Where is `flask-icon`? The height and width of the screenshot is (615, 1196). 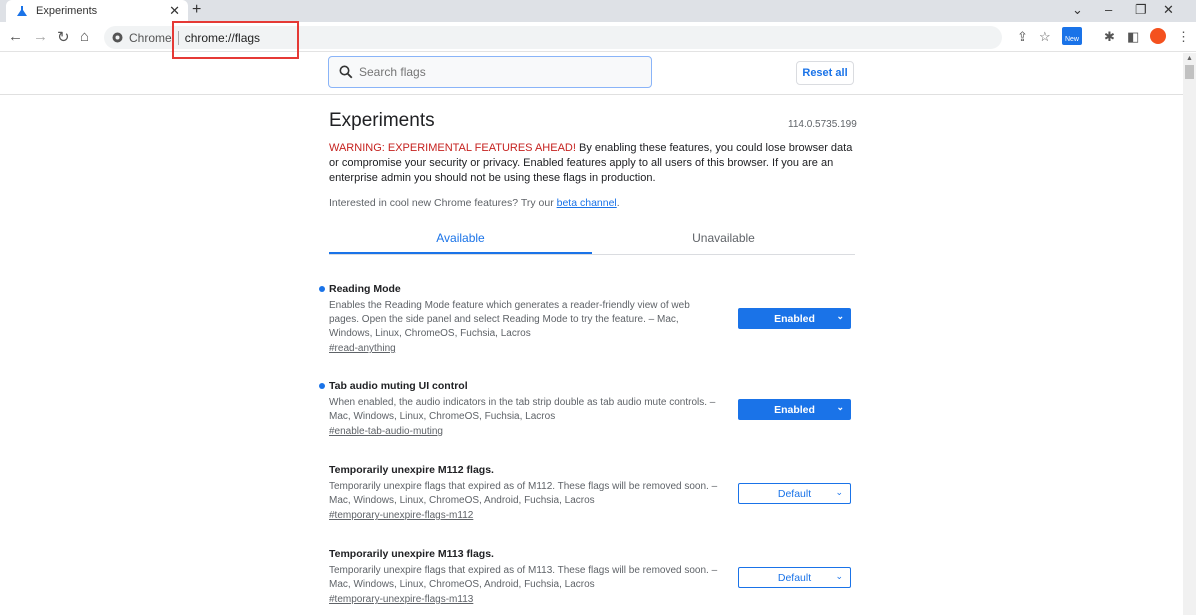
flask-icon is located at coordinates (22, 11).